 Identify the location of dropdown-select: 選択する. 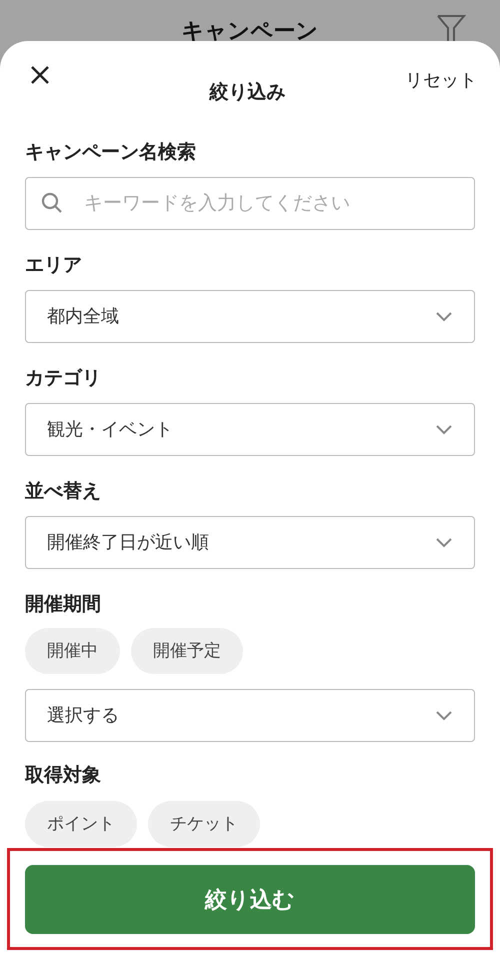
(250, 715).